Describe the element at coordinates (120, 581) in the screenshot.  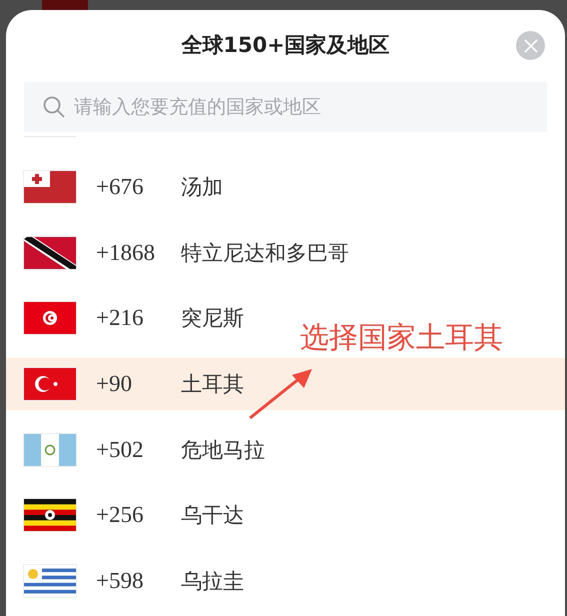
I see `dial-code: +598` at that location.